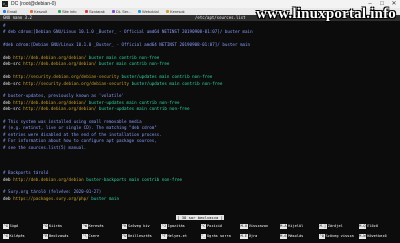 Image resolution: width=400 pixels, height=243 pixels. I want to click on shortcut-item: ^J Igazítás, so click(173, 228).